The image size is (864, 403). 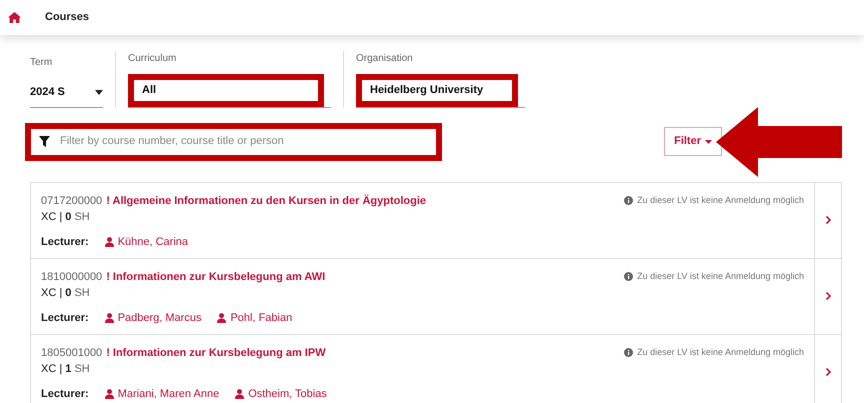 What do you see at coordinates (66, 369) in the screenshot?
I see `course-credits: XC | 1 SH` at bounding box center [66, 369].